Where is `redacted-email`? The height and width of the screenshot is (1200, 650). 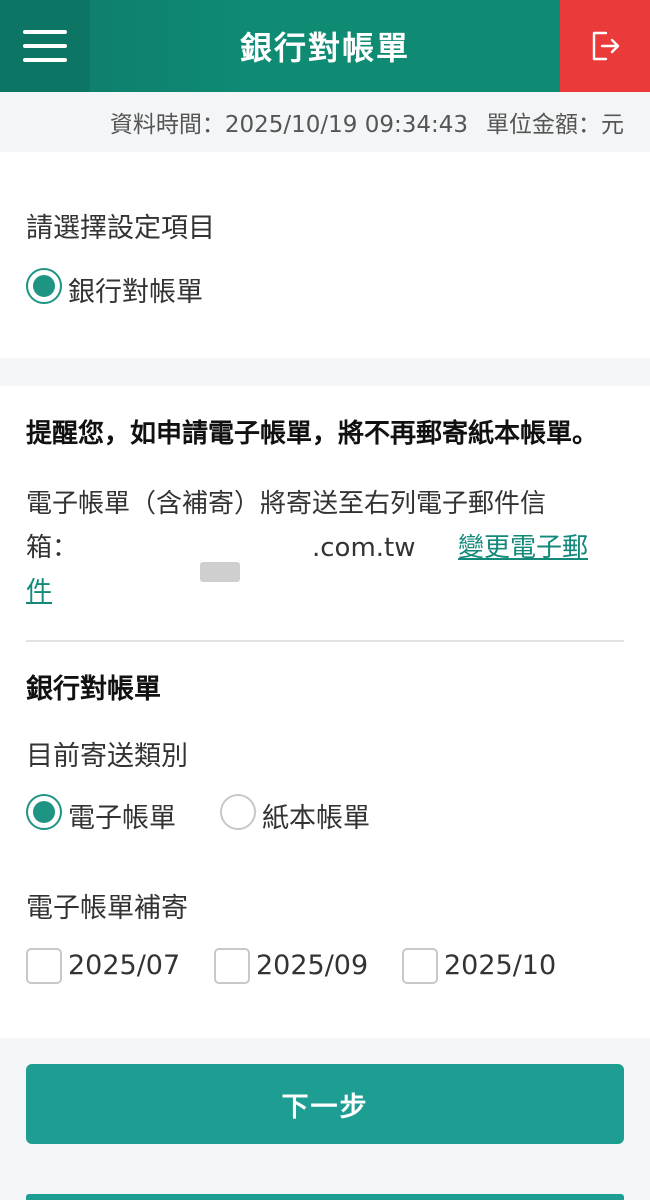
redacted-email is located at coordinates (220, 572).